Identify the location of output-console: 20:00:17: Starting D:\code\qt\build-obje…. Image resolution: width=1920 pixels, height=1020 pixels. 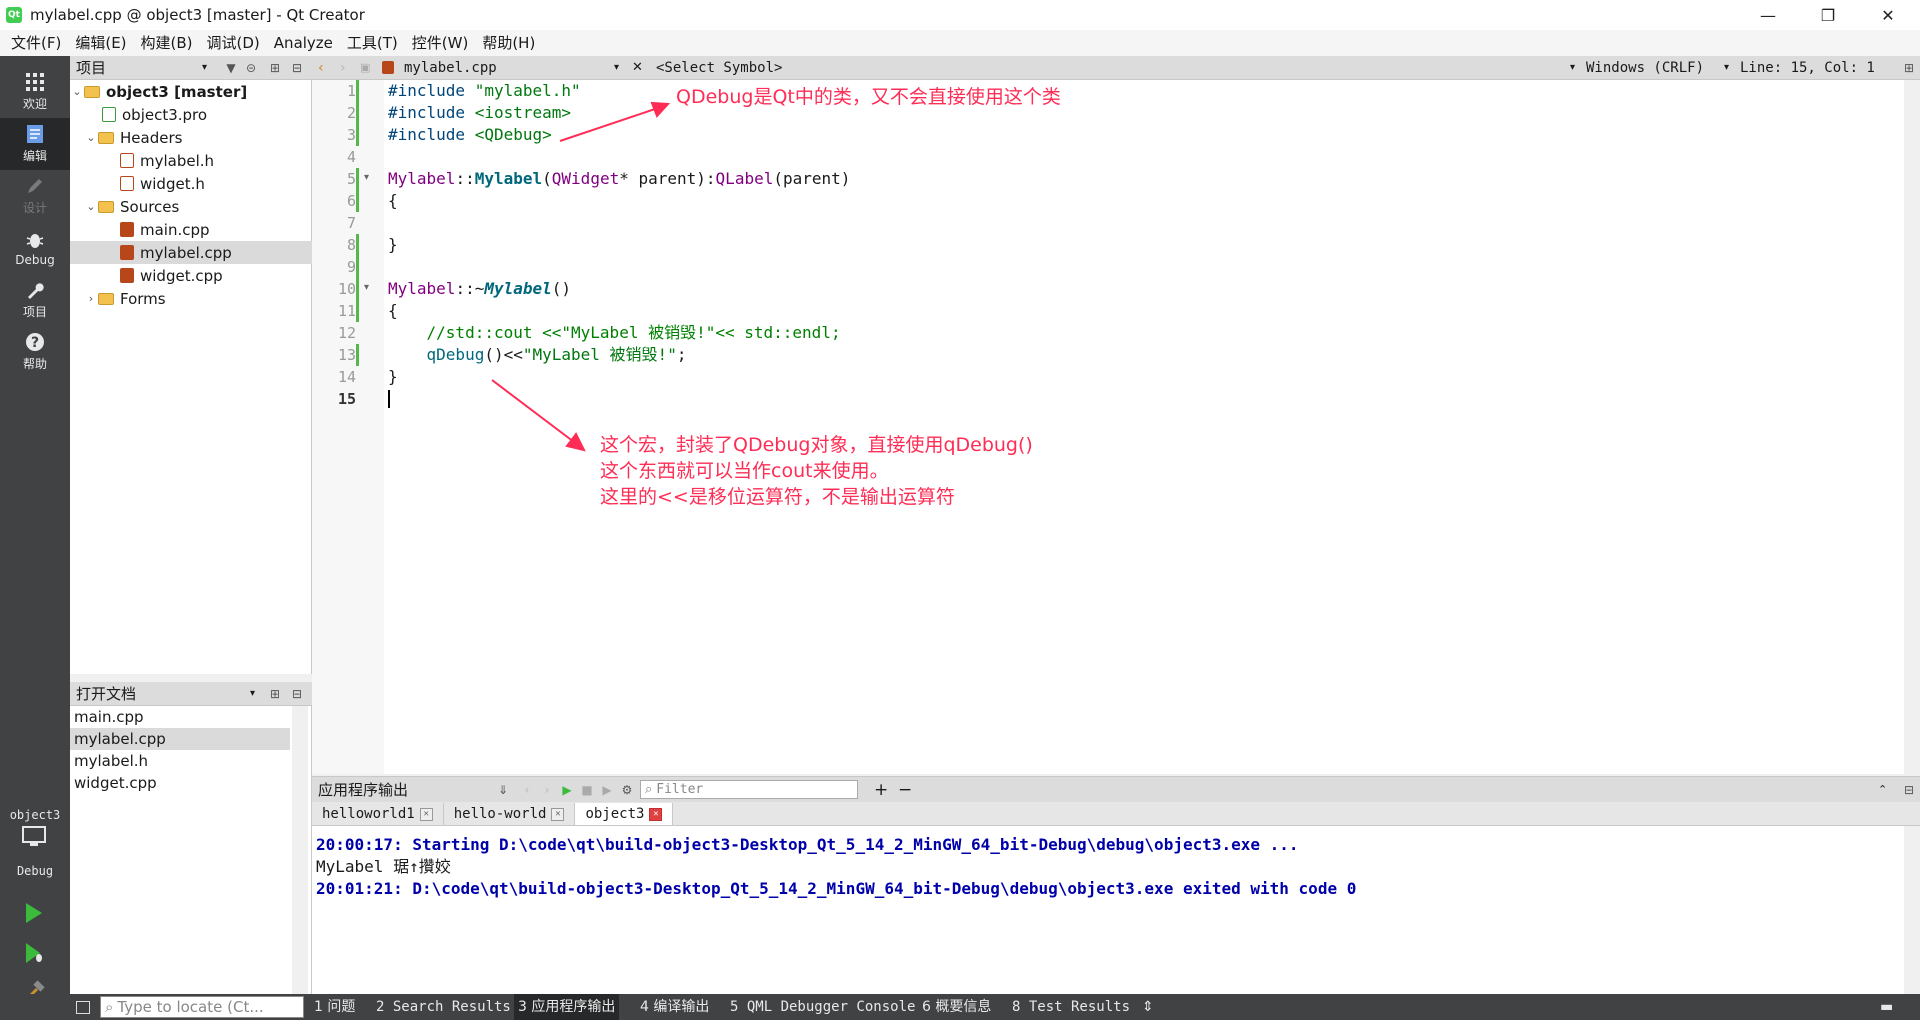
(1116, 910).